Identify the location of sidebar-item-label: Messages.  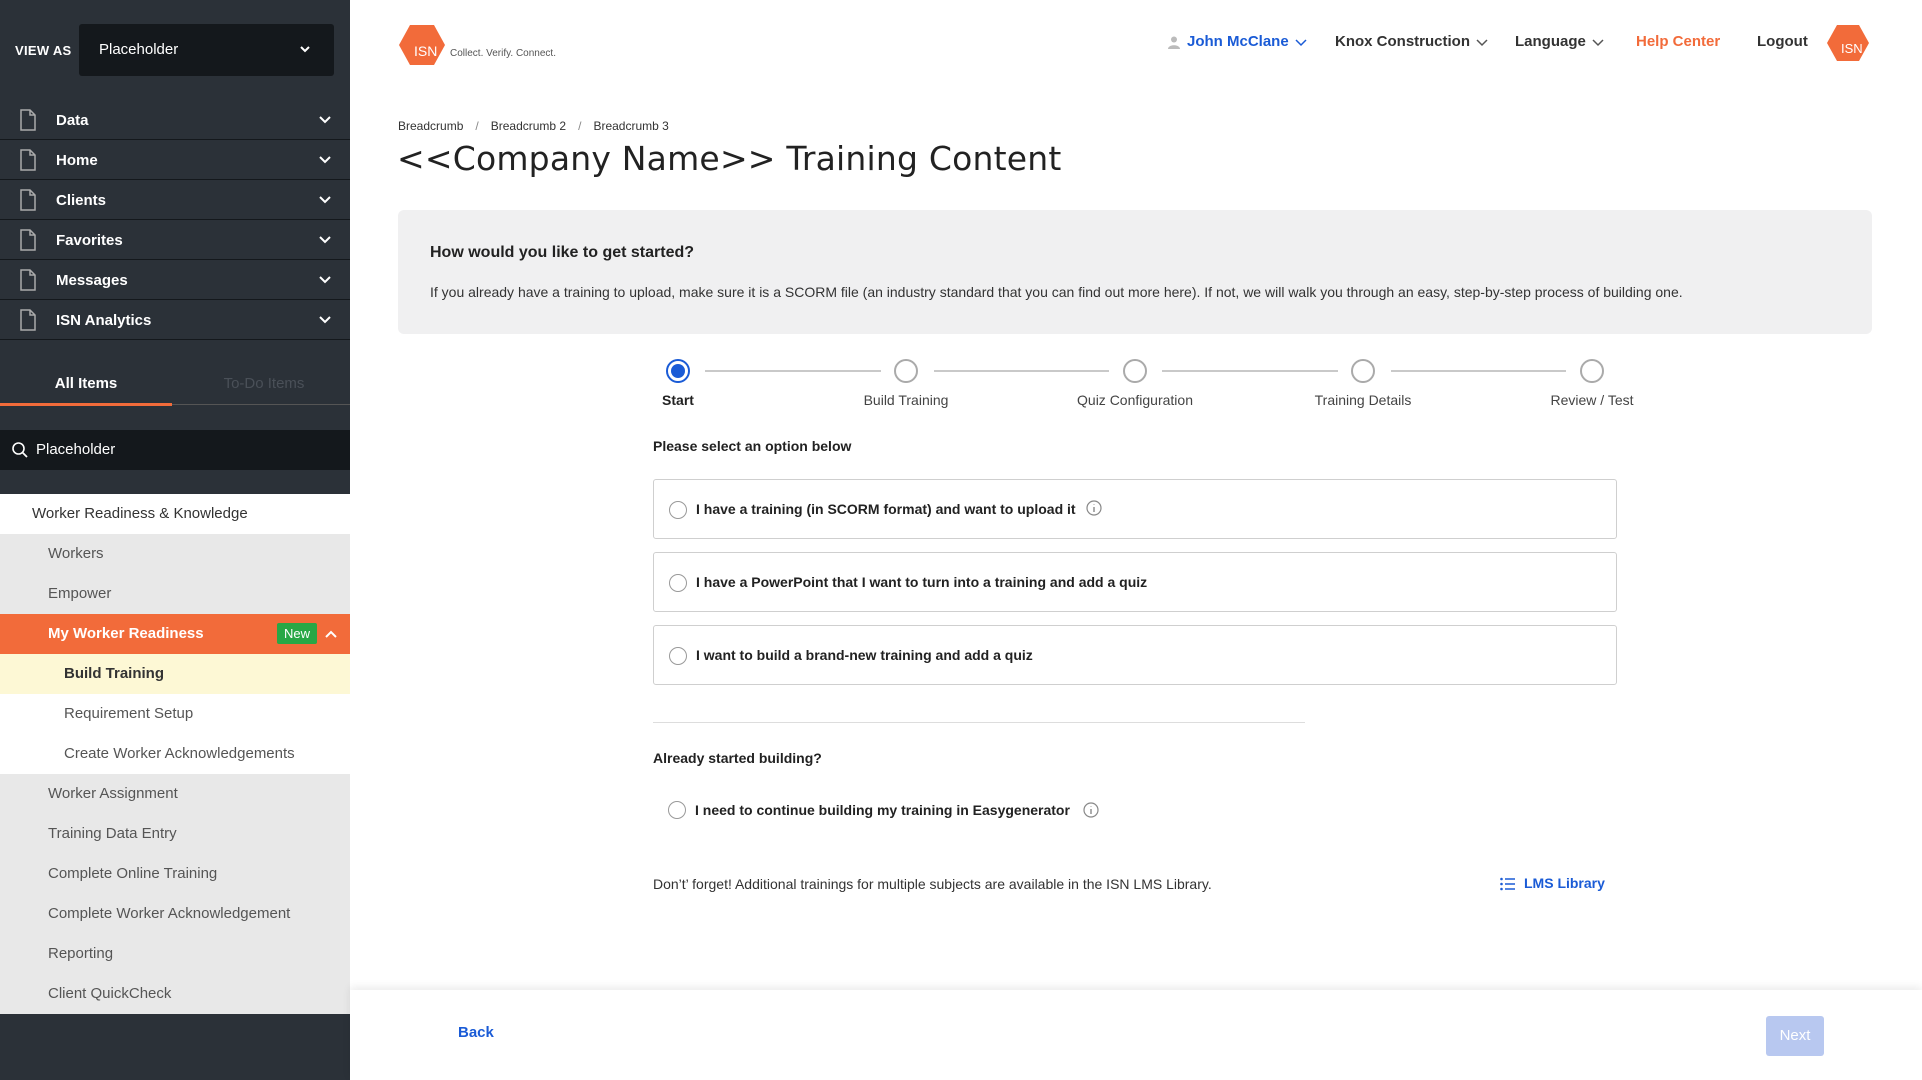
(92, 280).